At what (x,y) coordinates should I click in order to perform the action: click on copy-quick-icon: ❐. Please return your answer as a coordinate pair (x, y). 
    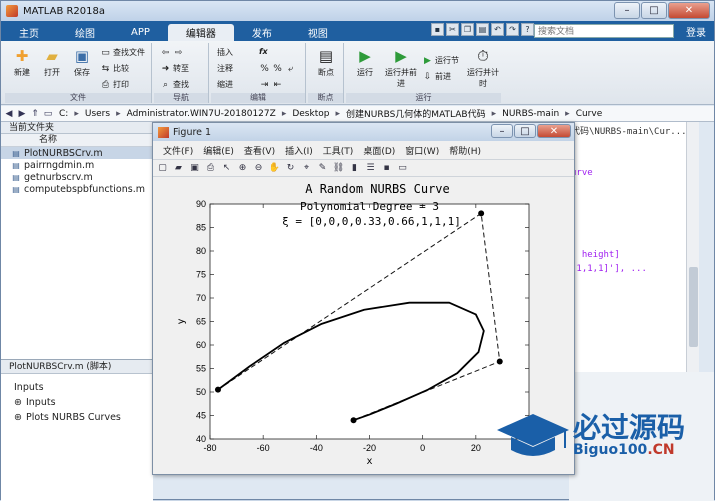
    Looking at the image, I should click on (467, 29).